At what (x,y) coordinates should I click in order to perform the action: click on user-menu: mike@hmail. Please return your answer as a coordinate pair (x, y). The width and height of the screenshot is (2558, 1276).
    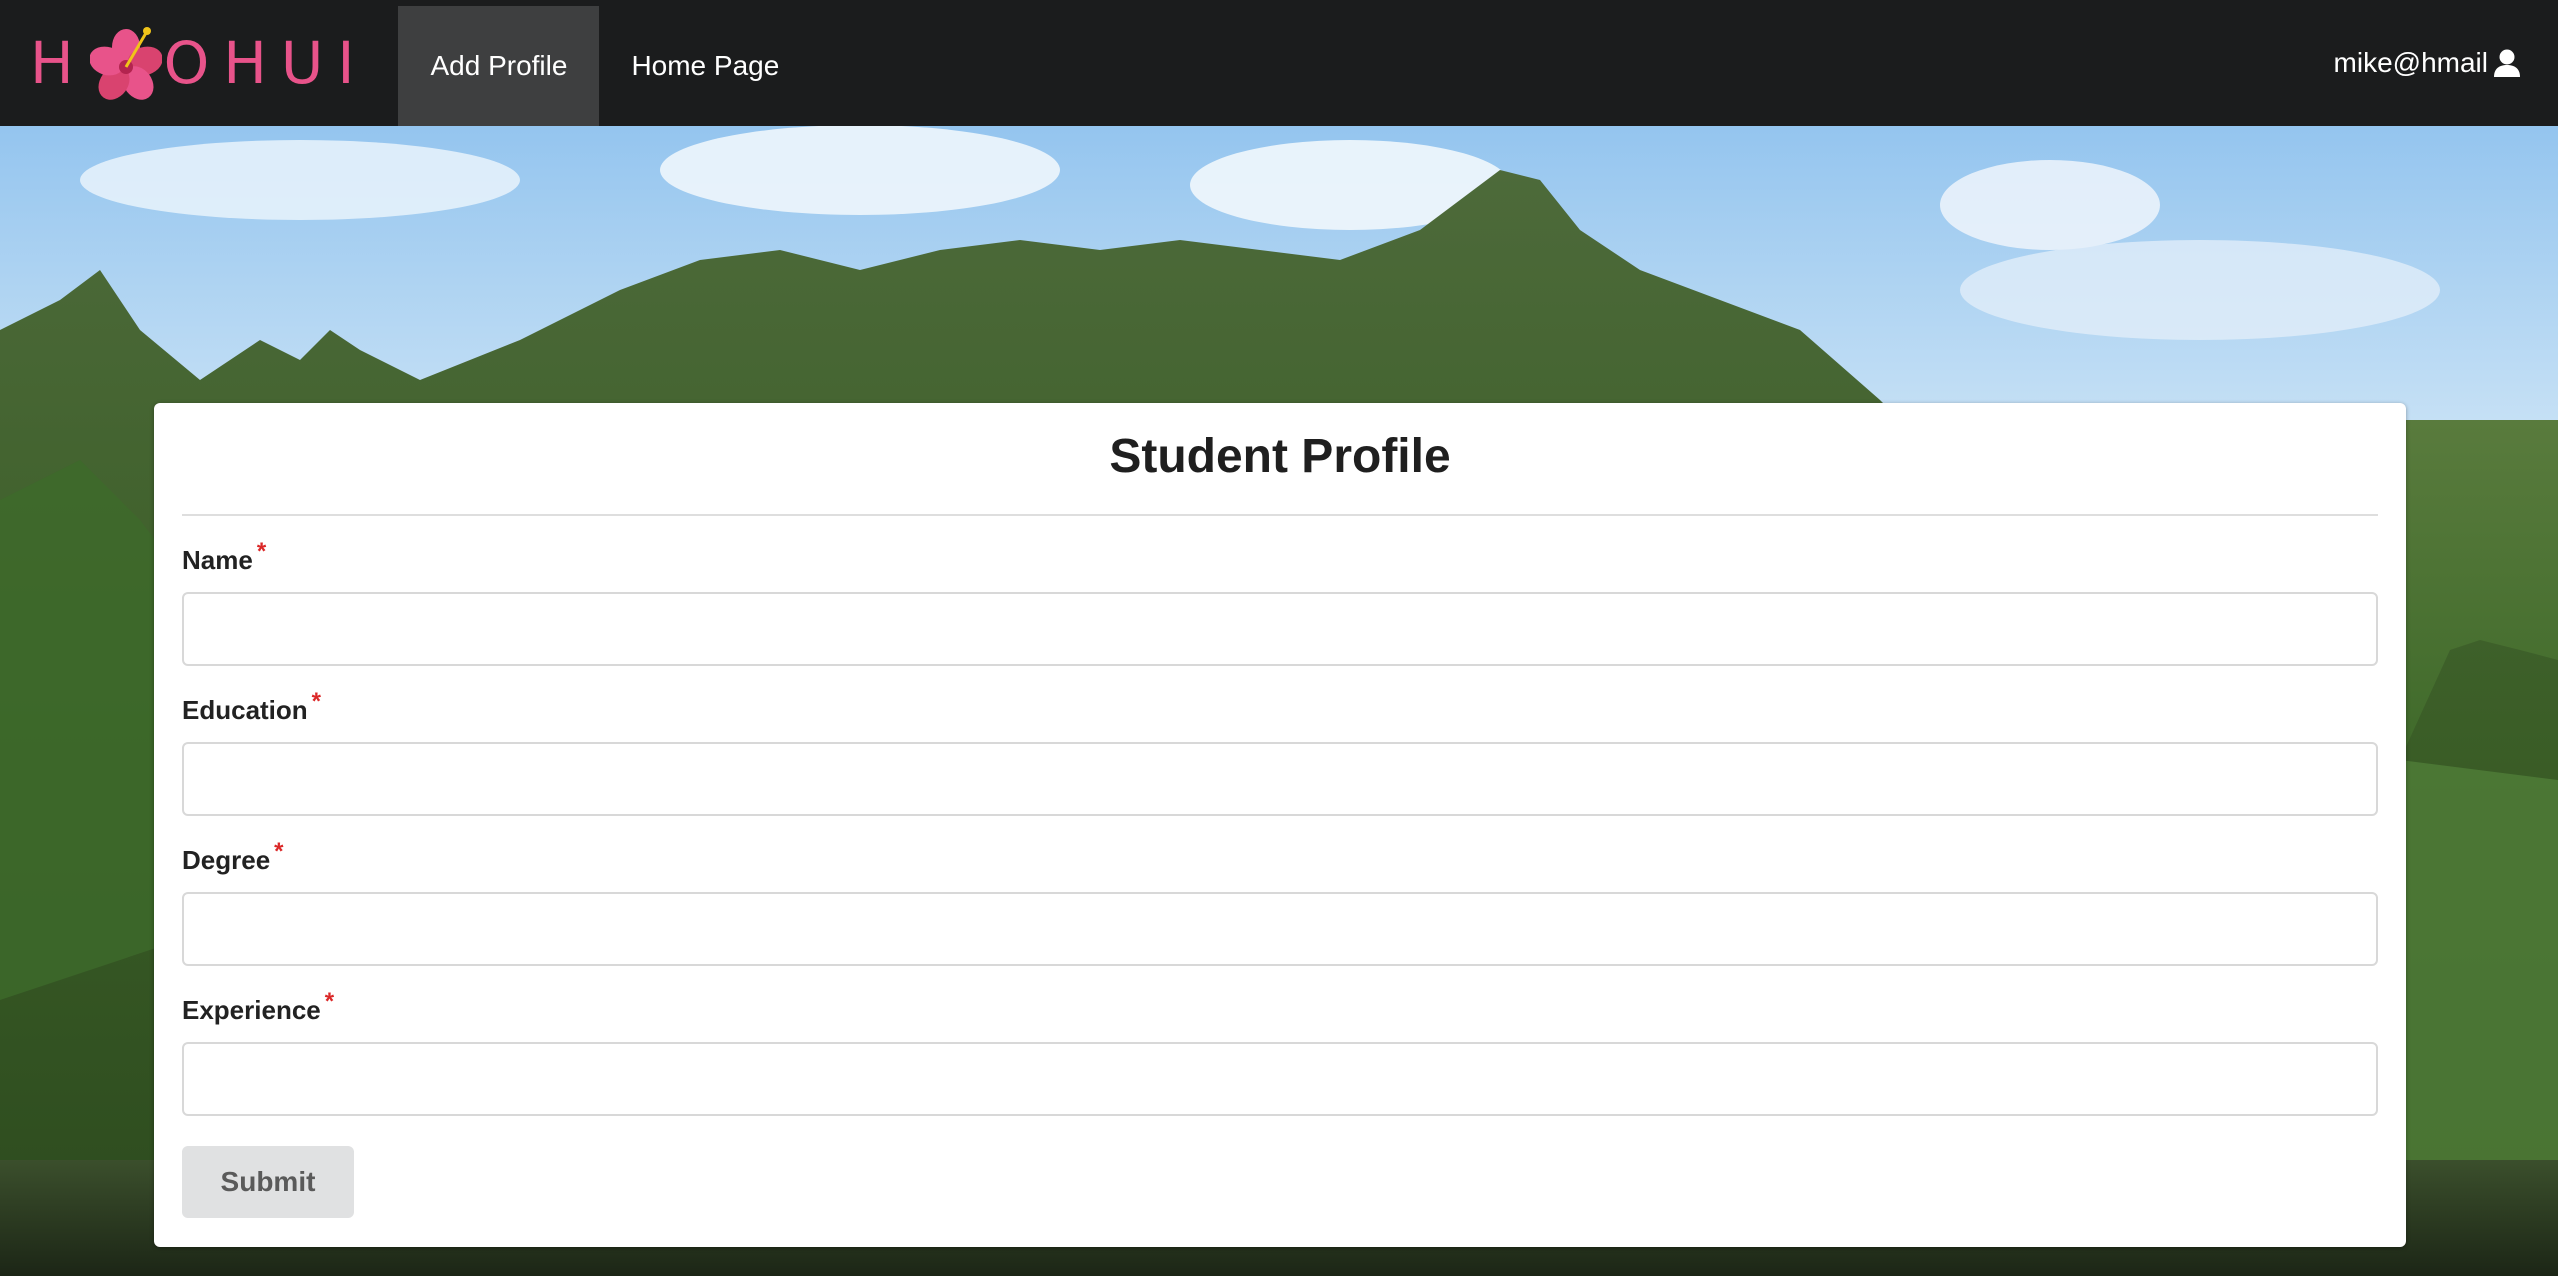
    Looking at the image, I should click on (2446, 63).